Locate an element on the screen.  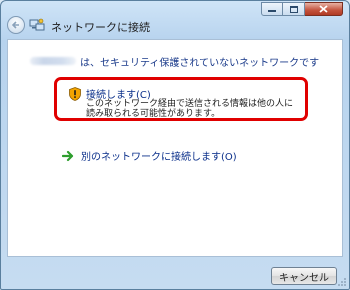
resize-grip-icon is located at coordinates (342, 282).